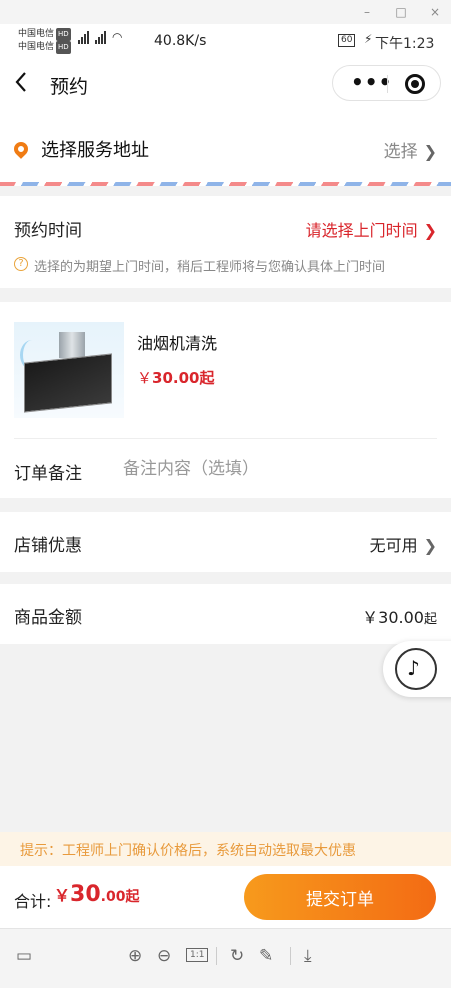 The height and width of the screenshot is (988, 451). What do you see at coordinates (405, 44) in the screenshot?
I see `clock: 下午1:23` at bounding box center [405, 44].